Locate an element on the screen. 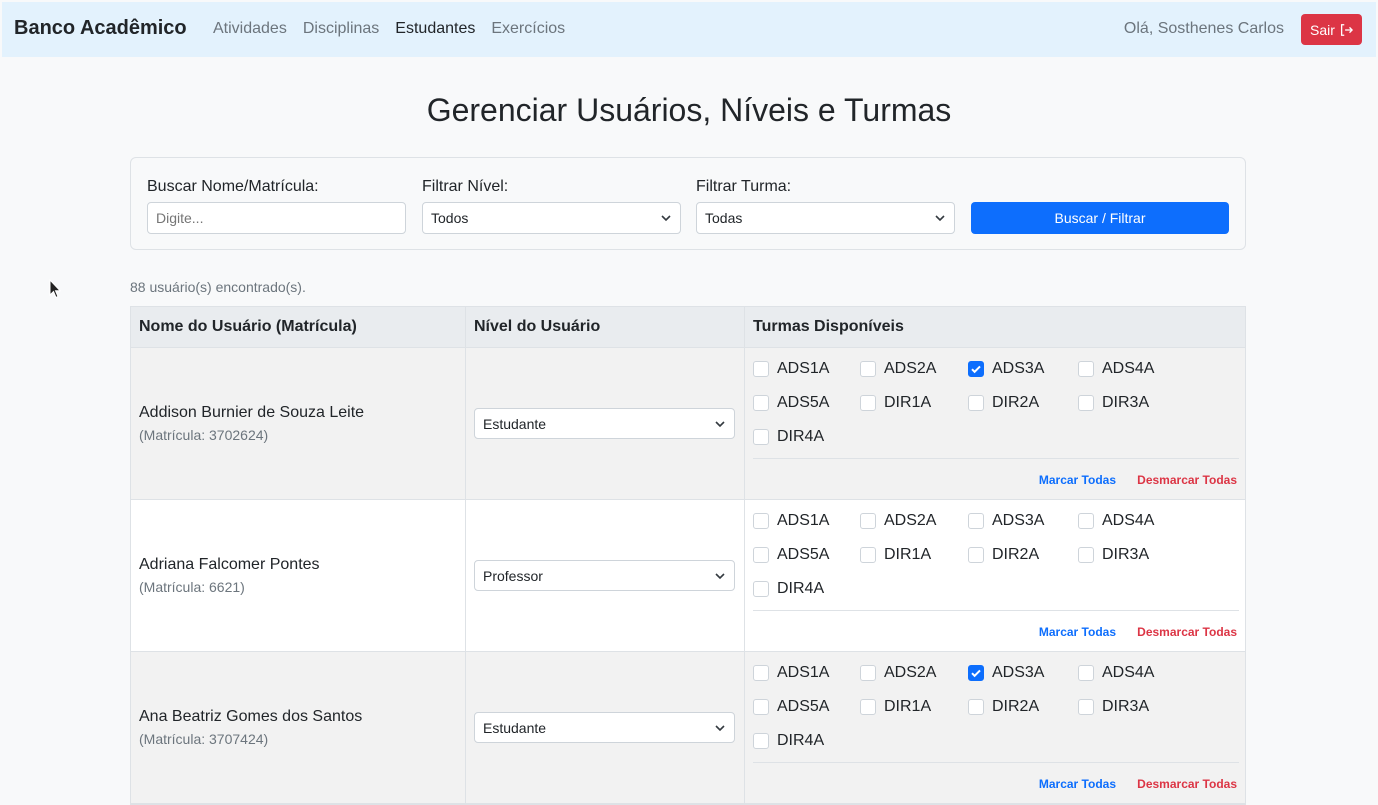  mouse-cursor-icon is located at coordinates (55, 289).